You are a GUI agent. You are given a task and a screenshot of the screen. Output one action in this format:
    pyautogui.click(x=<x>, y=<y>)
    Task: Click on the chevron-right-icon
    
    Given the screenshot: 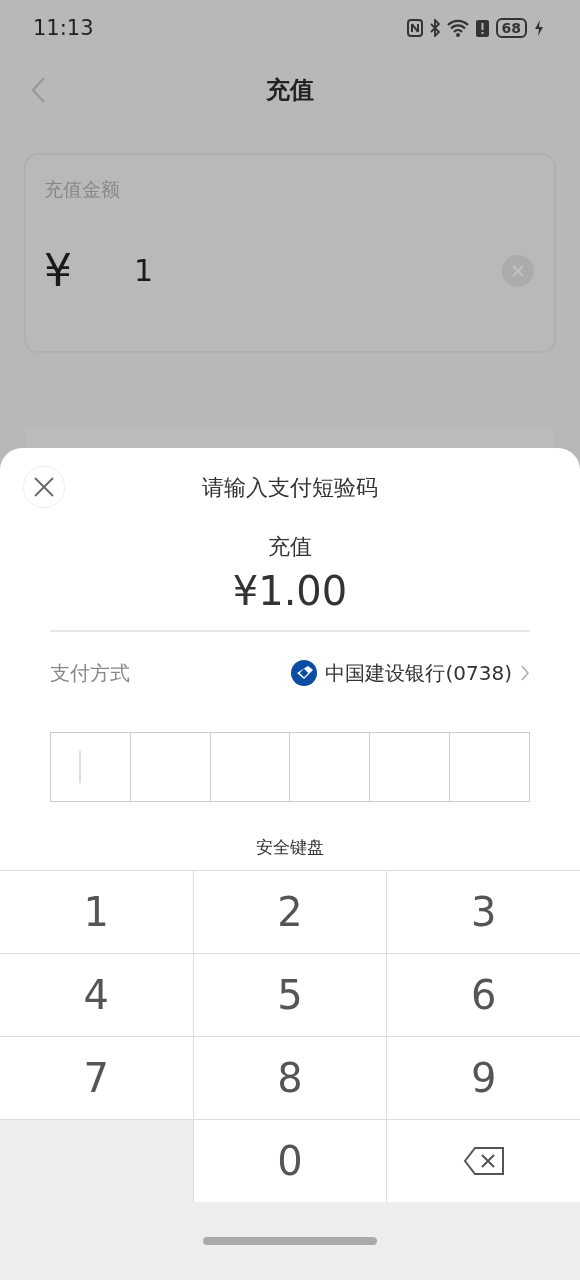 What is the action you would take?
    pyautogui.click(x=525, y=673)
    